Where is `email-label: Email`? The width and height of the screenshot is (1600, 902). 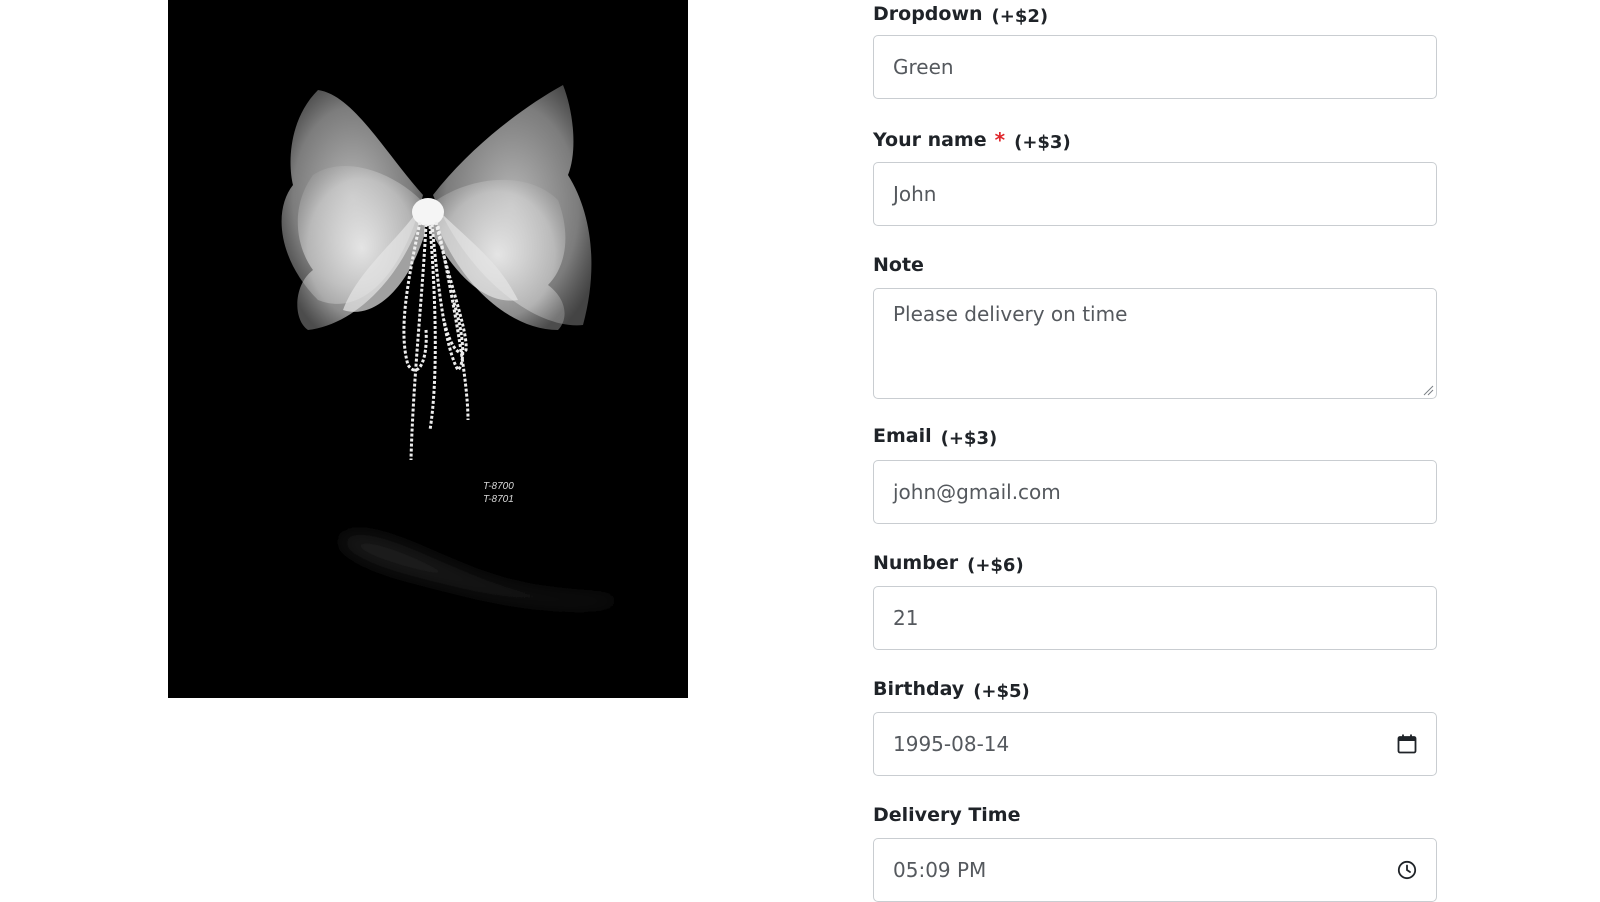
email-label: Email is located at coordinates (902, 436).